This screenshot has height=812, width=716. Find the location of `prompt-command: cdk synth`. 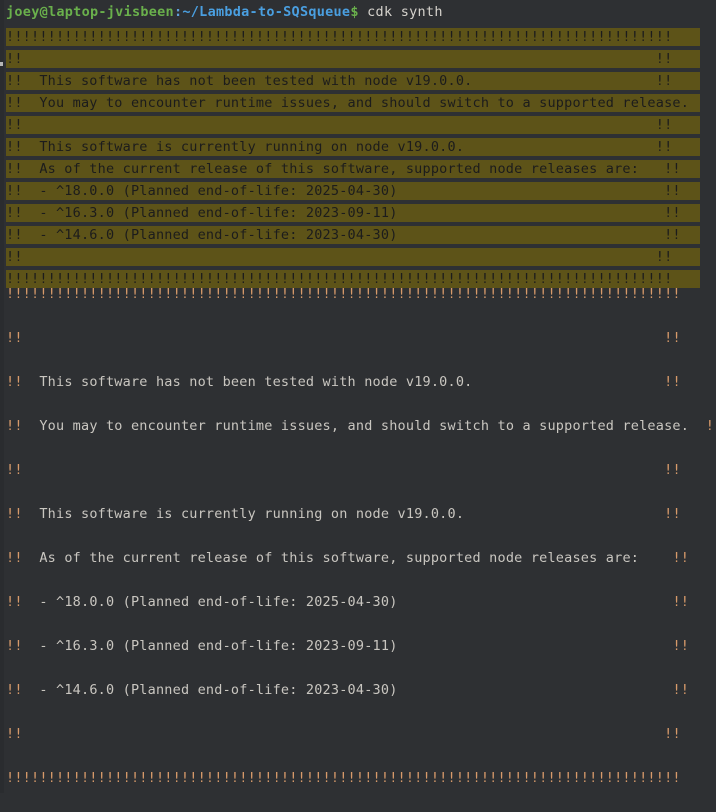

prompt-command: cdk synth is located at coordinates (400, 12).